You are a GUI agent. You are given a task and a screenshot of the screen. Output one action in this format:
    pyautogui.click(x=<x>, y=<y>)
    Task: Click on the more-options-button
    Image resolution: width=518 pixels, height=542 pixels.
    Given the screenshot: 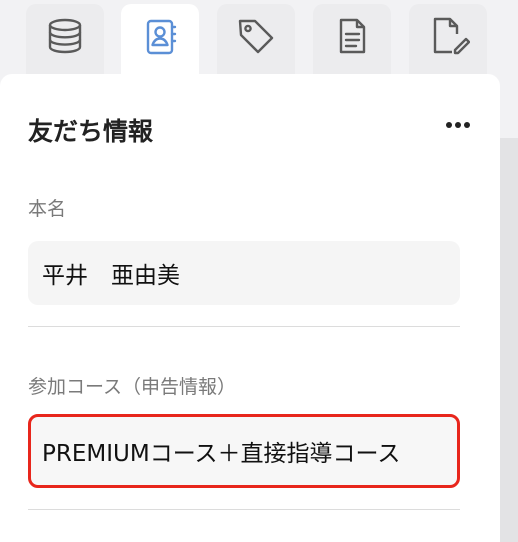 What is the action you would take?
    pyautogui.click(x=458, y=125)
    